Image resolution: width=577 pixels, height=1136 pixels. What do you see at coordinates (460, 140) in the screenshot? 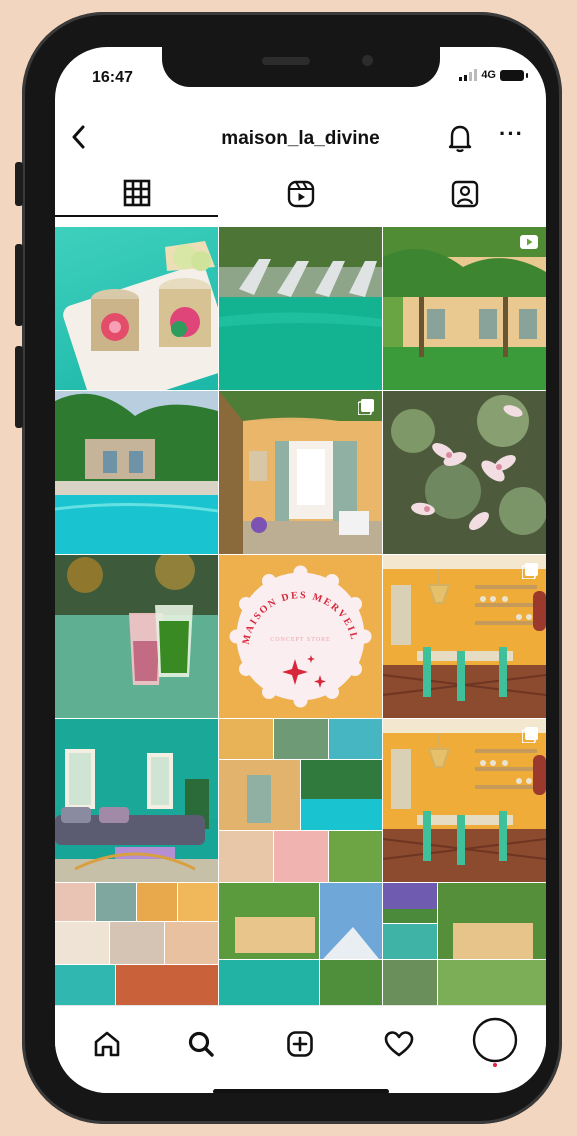
I see `bell-icon` at bounding box center [460, 140].